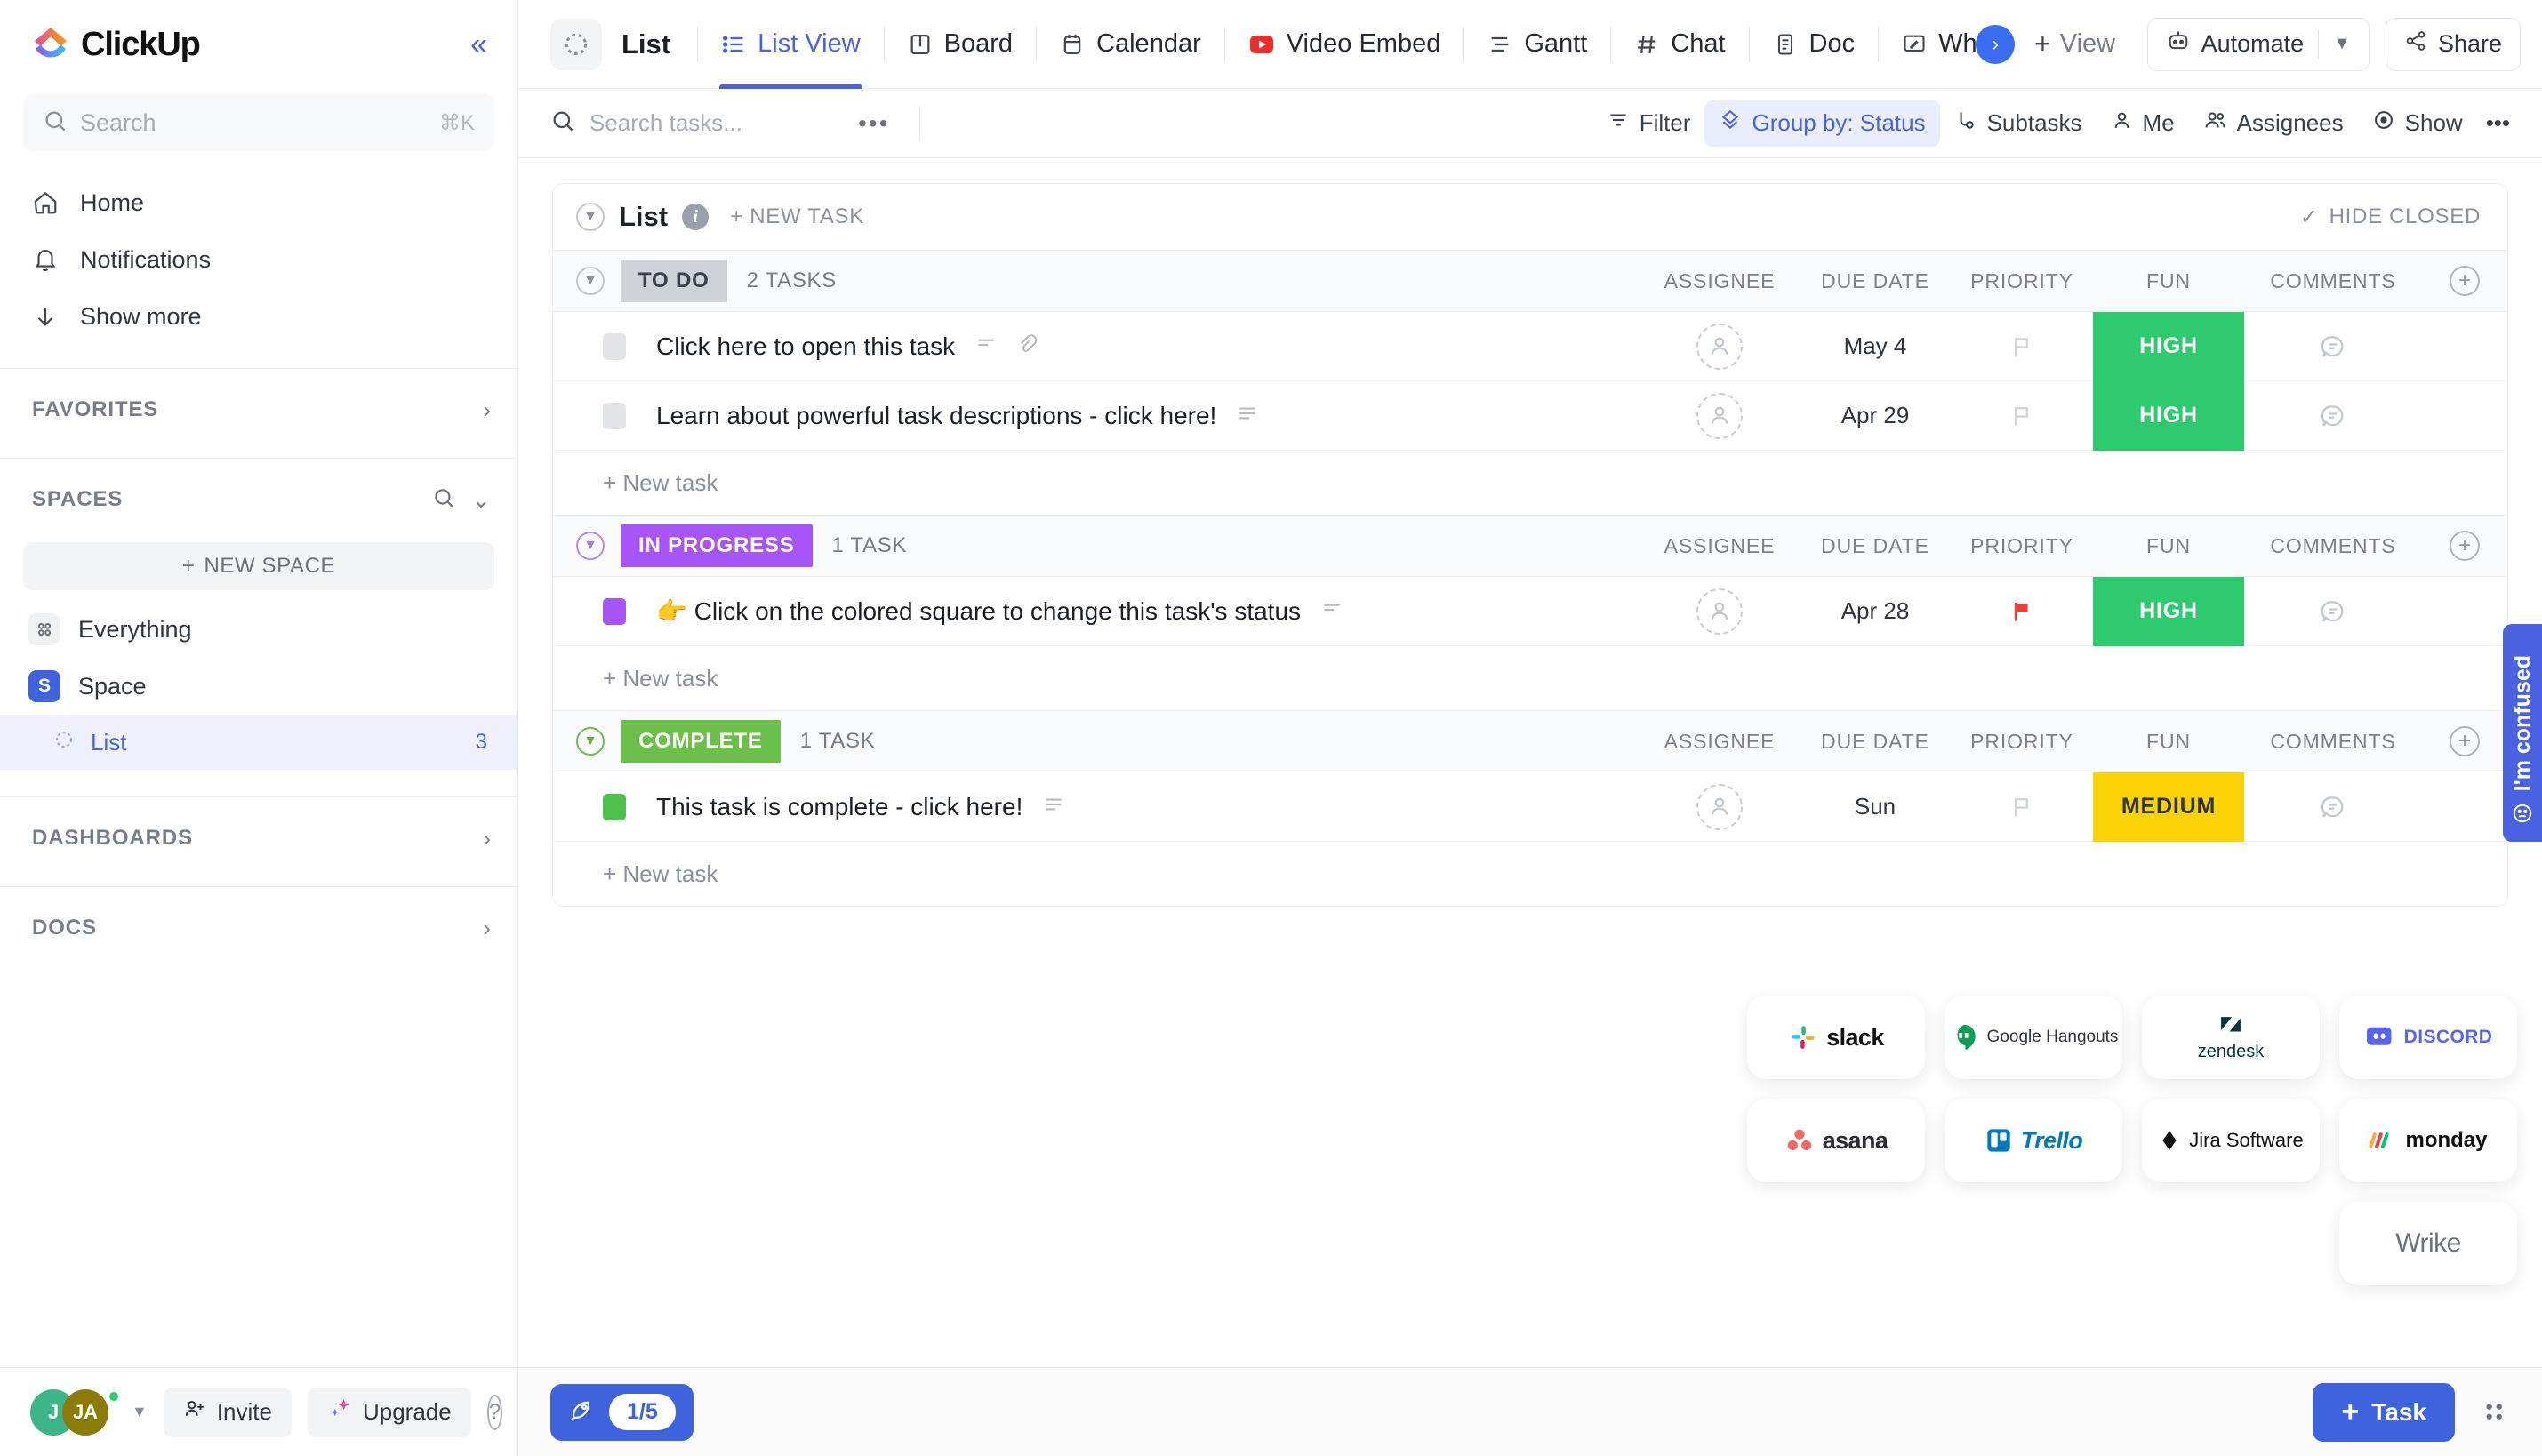 The image size is (2542, 1456). I want to click on integration-zendesk: zendesk, so click(2231, 1037).